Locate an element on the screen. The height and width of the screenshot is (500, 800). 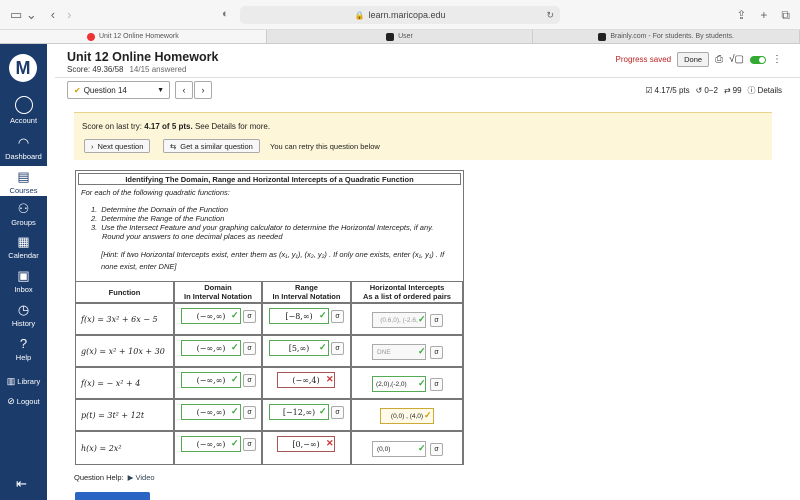
tab-user: User is located at coordinates (400, 36).